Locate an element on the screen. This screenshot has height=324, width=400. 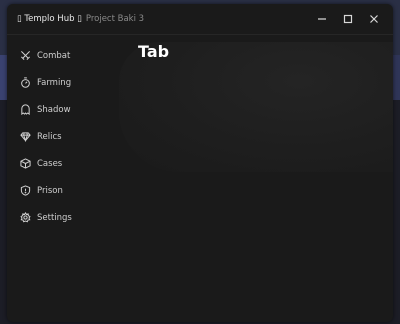
box-icon is located at coordinates (25, 163).